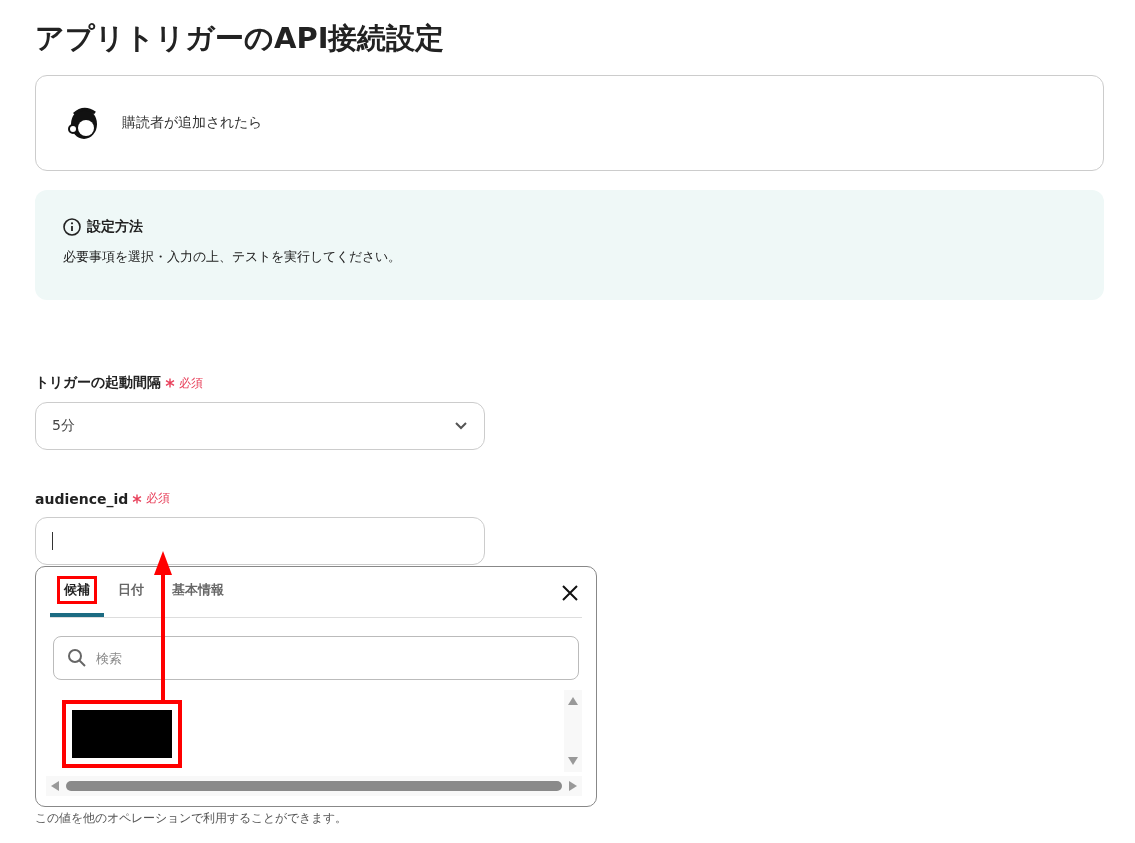 The image size is (1135, 843). What do you see at coordinates (82, 498) in the screenshot?
I see `field-label: audience_id` at bounding box center [82, 498].